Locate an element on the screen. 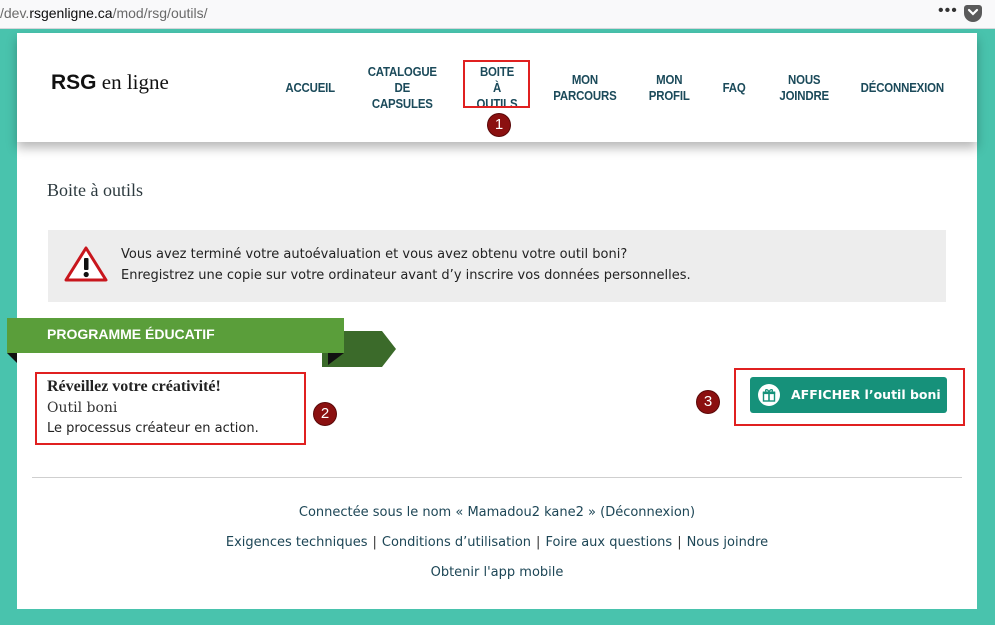 Image resolution: width=995 pixels, height=625 pixels. nav-label: CATALOGUE DE CAPSULES is located at coordinates (402, 87).